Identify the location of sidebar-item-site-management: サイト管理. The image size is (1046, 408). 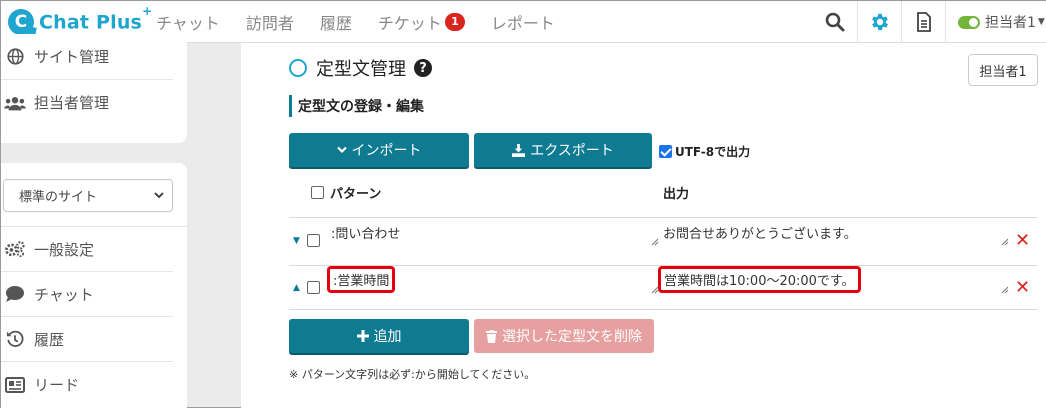
(87, 57).